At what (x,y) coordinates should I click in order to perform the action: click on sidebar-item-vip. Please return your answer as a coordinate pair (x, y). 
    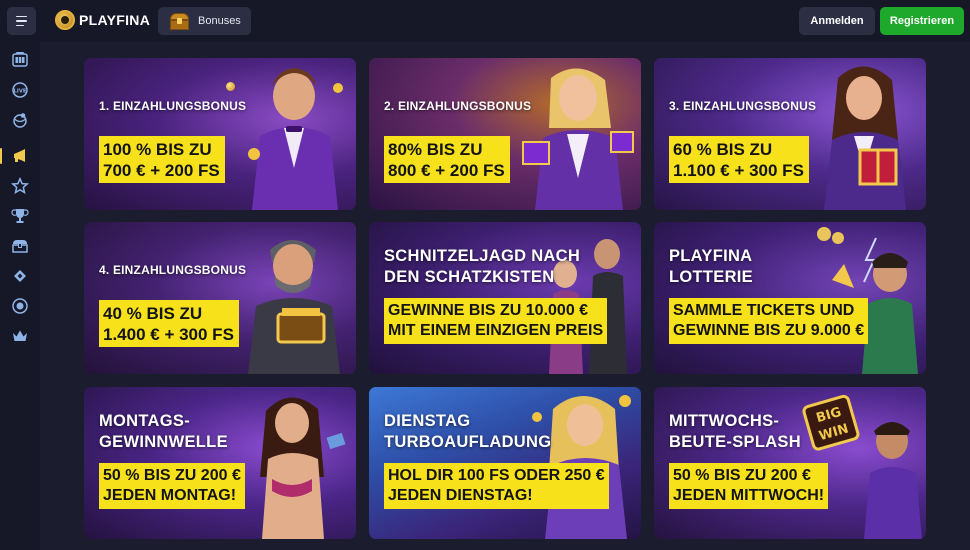
    Looking at the image, I should click on (20, 306).